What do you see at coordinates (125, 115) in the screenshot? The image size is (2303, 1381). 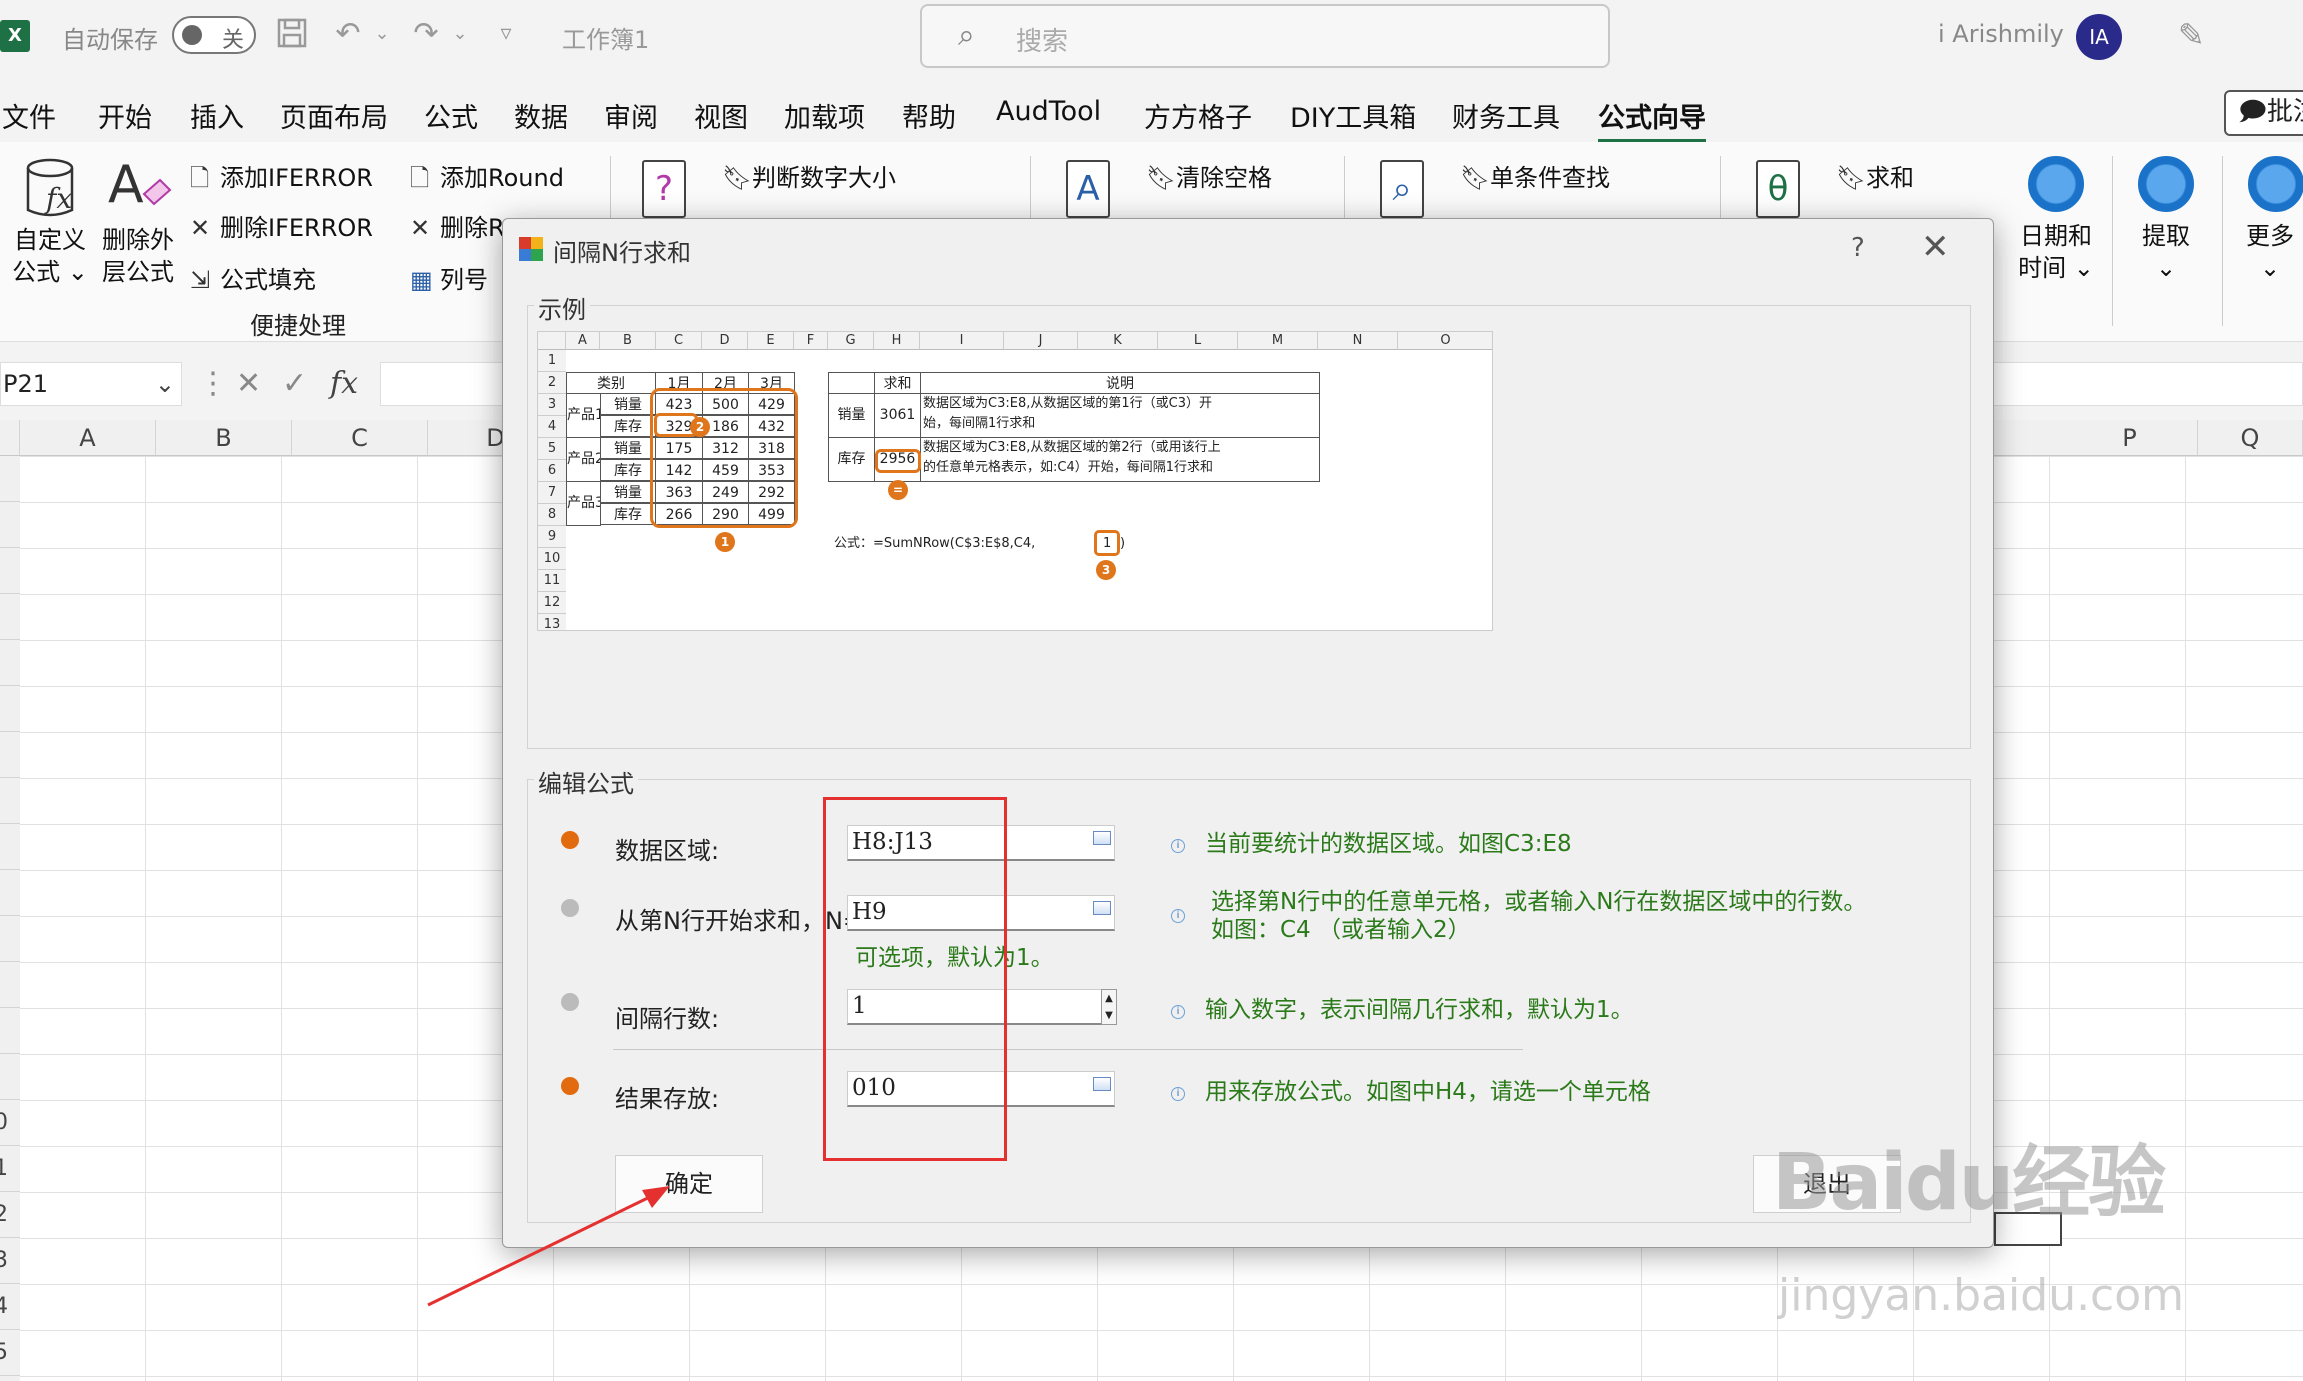 I see `tab-home: 开始` at bounding box center [125, 115].